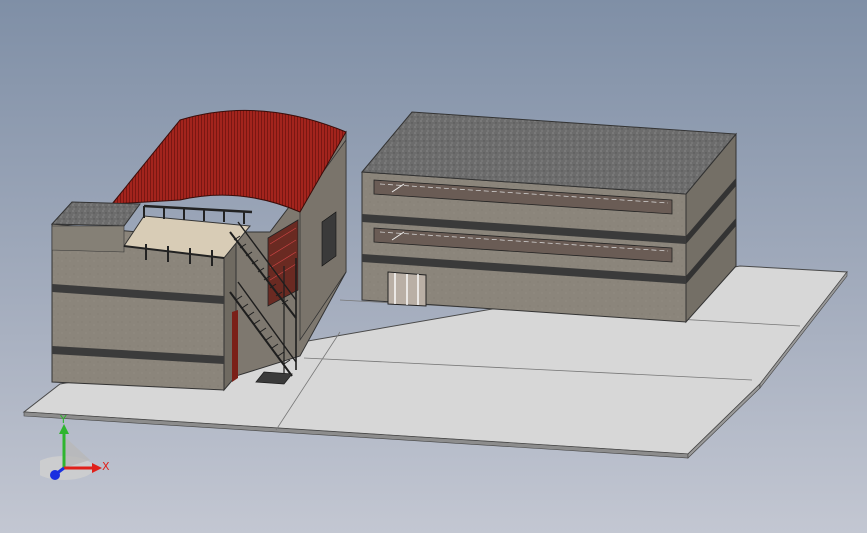 The width and height of the screenshot is (867, 533). I want to click on x-axis-label: X, so click(106, 466).